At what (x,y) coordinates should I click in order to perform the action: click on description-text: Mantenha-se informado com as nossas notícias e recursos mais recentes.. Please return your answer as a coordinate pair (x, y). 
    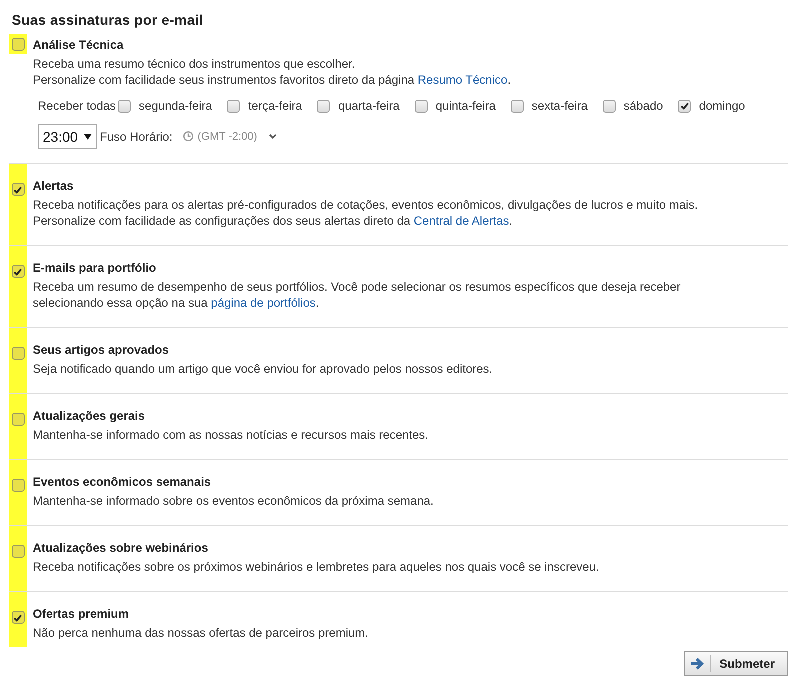
    Looking at the image, I should click on (231, 435).